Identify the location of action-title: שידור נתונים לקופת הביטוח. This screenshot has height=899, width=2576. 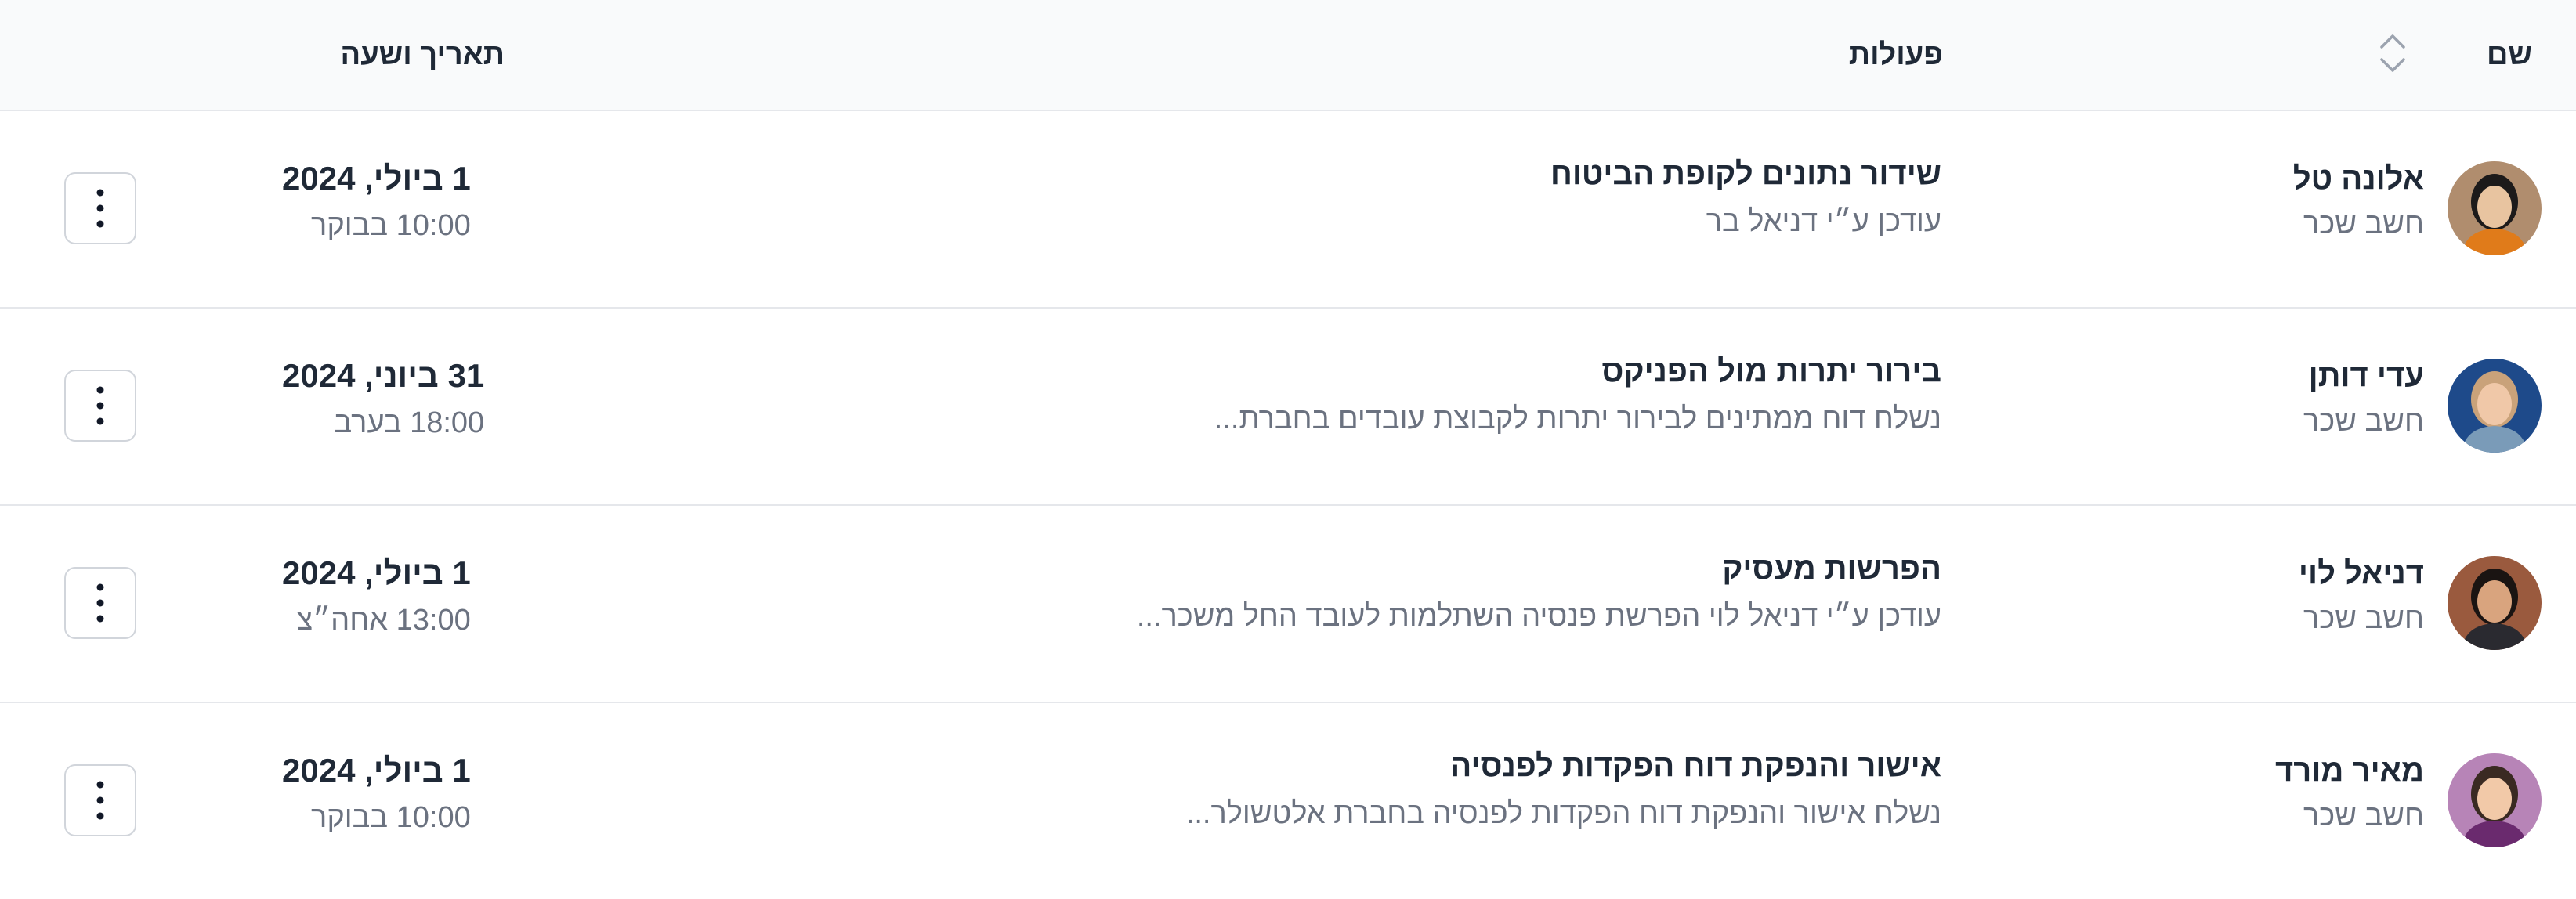
(1746, 174).